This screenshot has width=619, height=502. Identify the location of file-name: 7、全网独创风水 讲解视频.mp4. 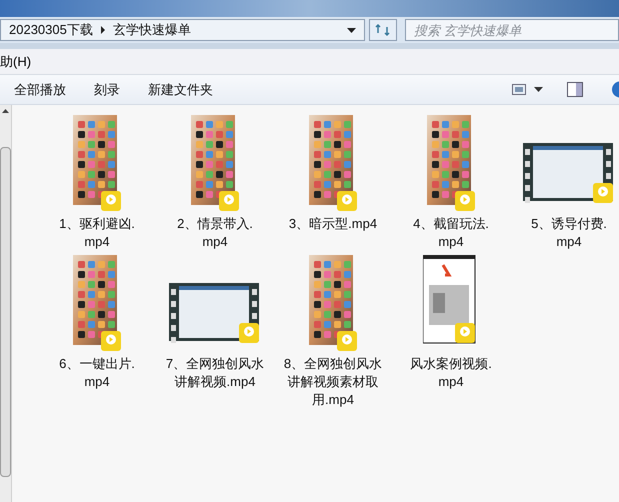
(215, 373).